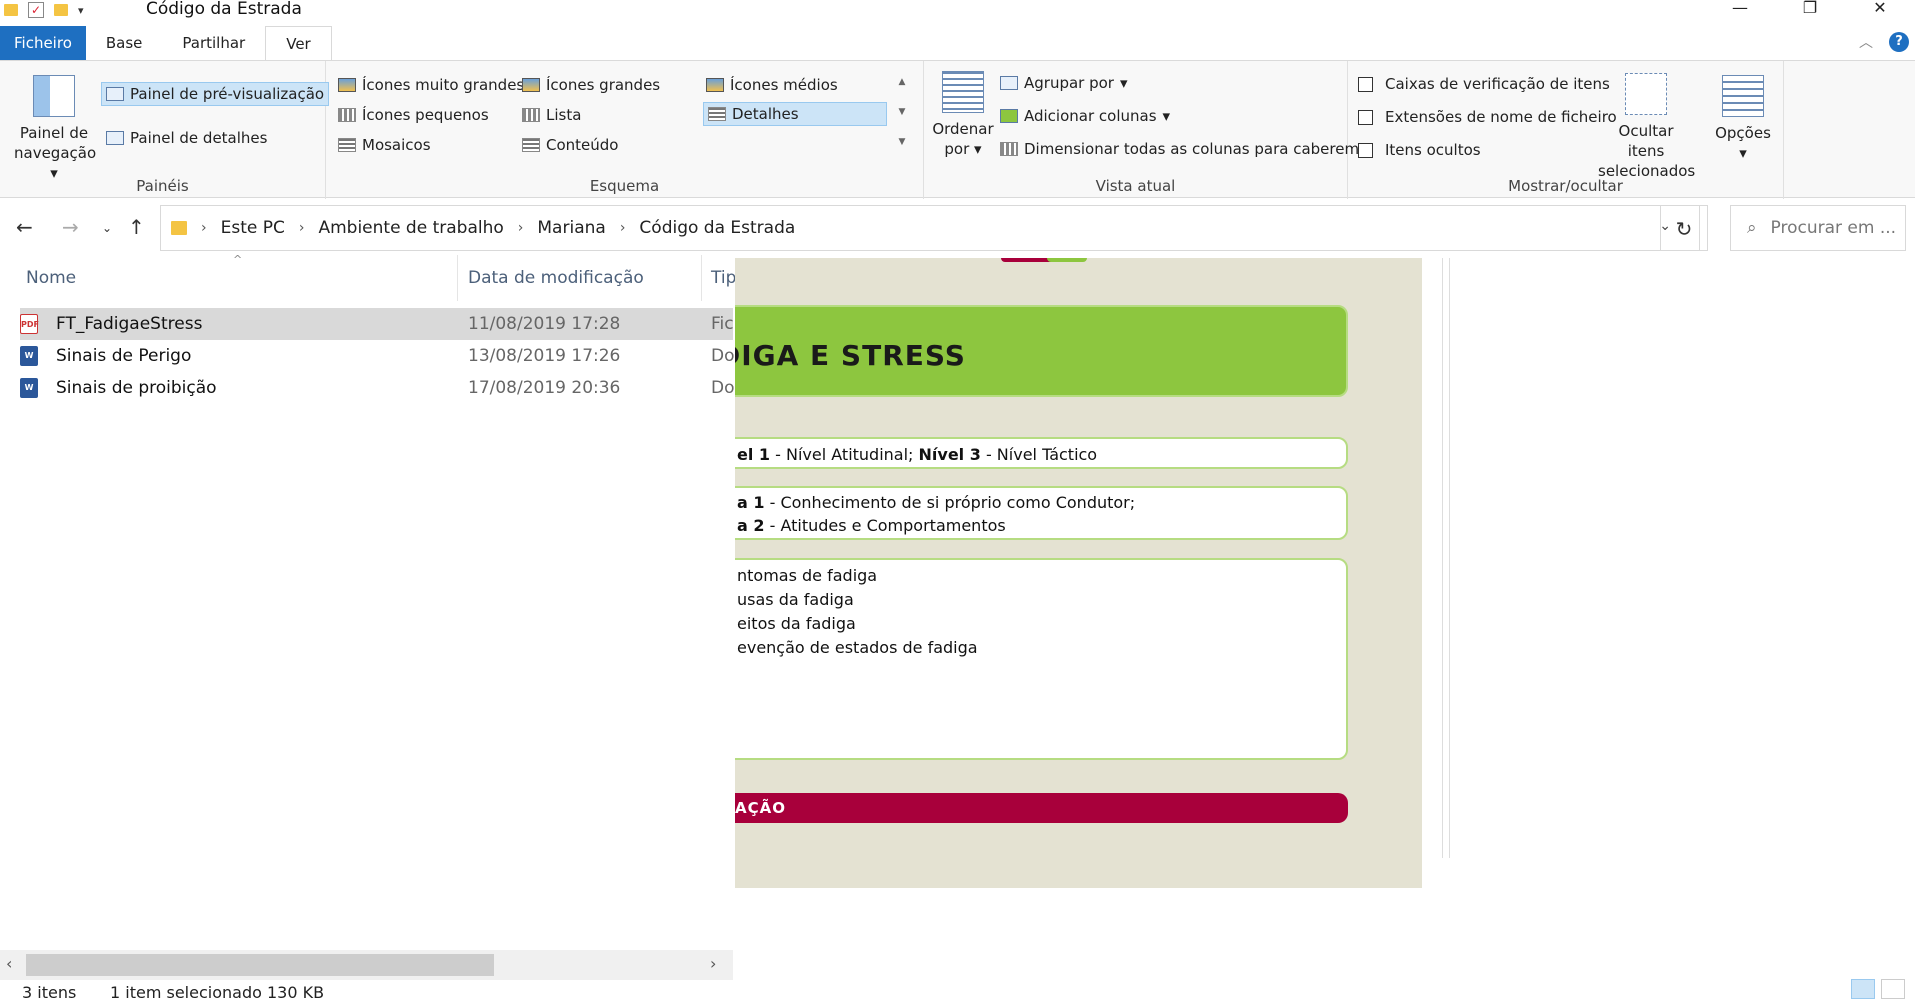 The width and height of the screenshot is (1915, 1000). I want to click on breadcrumb-codigo-estrada: Código da Estrada, so click(717, 228).